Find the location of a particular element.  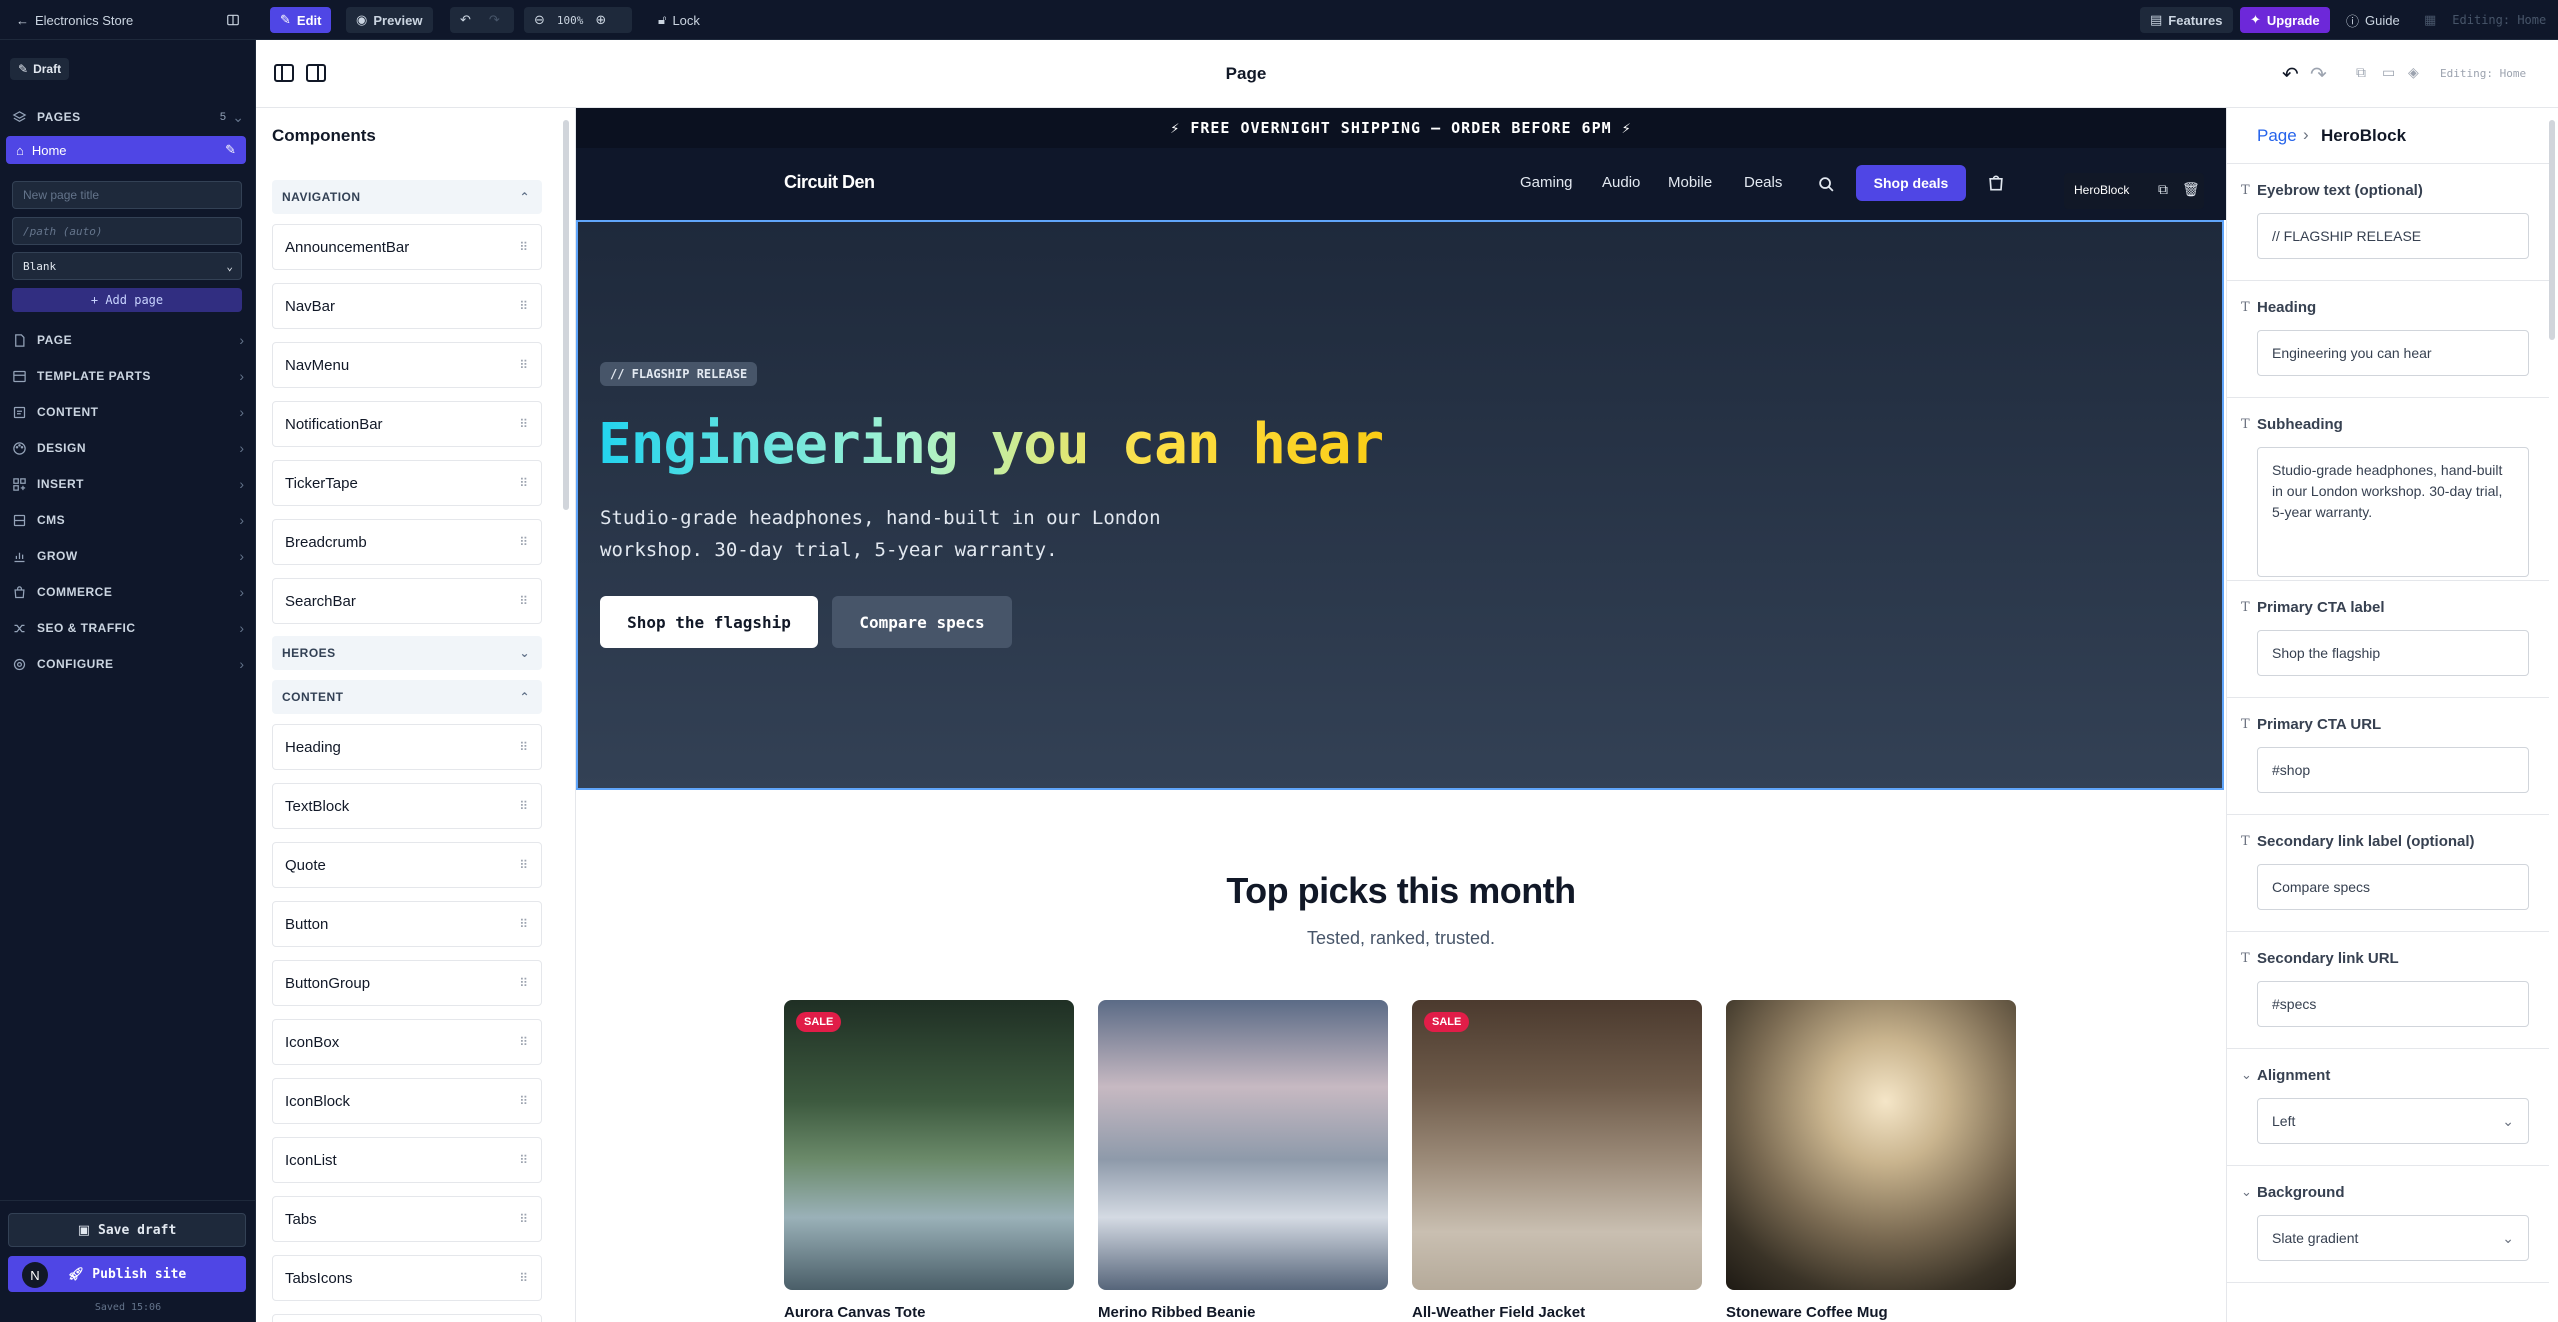

eyebrow-input: // FLAGSHIP RELEASE is located at coordinates (2393, 236).